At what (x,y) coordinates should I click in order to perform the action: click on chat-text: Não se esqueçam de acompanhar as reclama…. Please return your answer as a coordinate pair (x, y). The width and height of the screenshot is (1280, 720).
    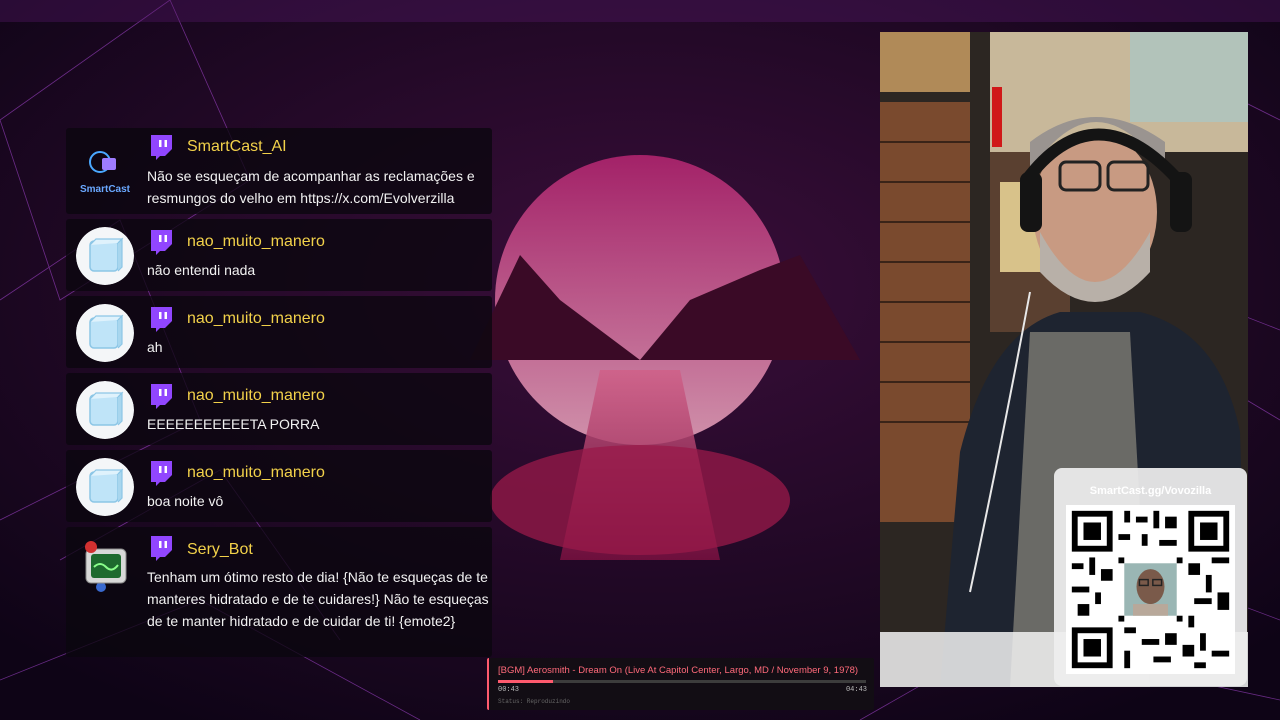
    Looking at the image, I should click on (311, 187).